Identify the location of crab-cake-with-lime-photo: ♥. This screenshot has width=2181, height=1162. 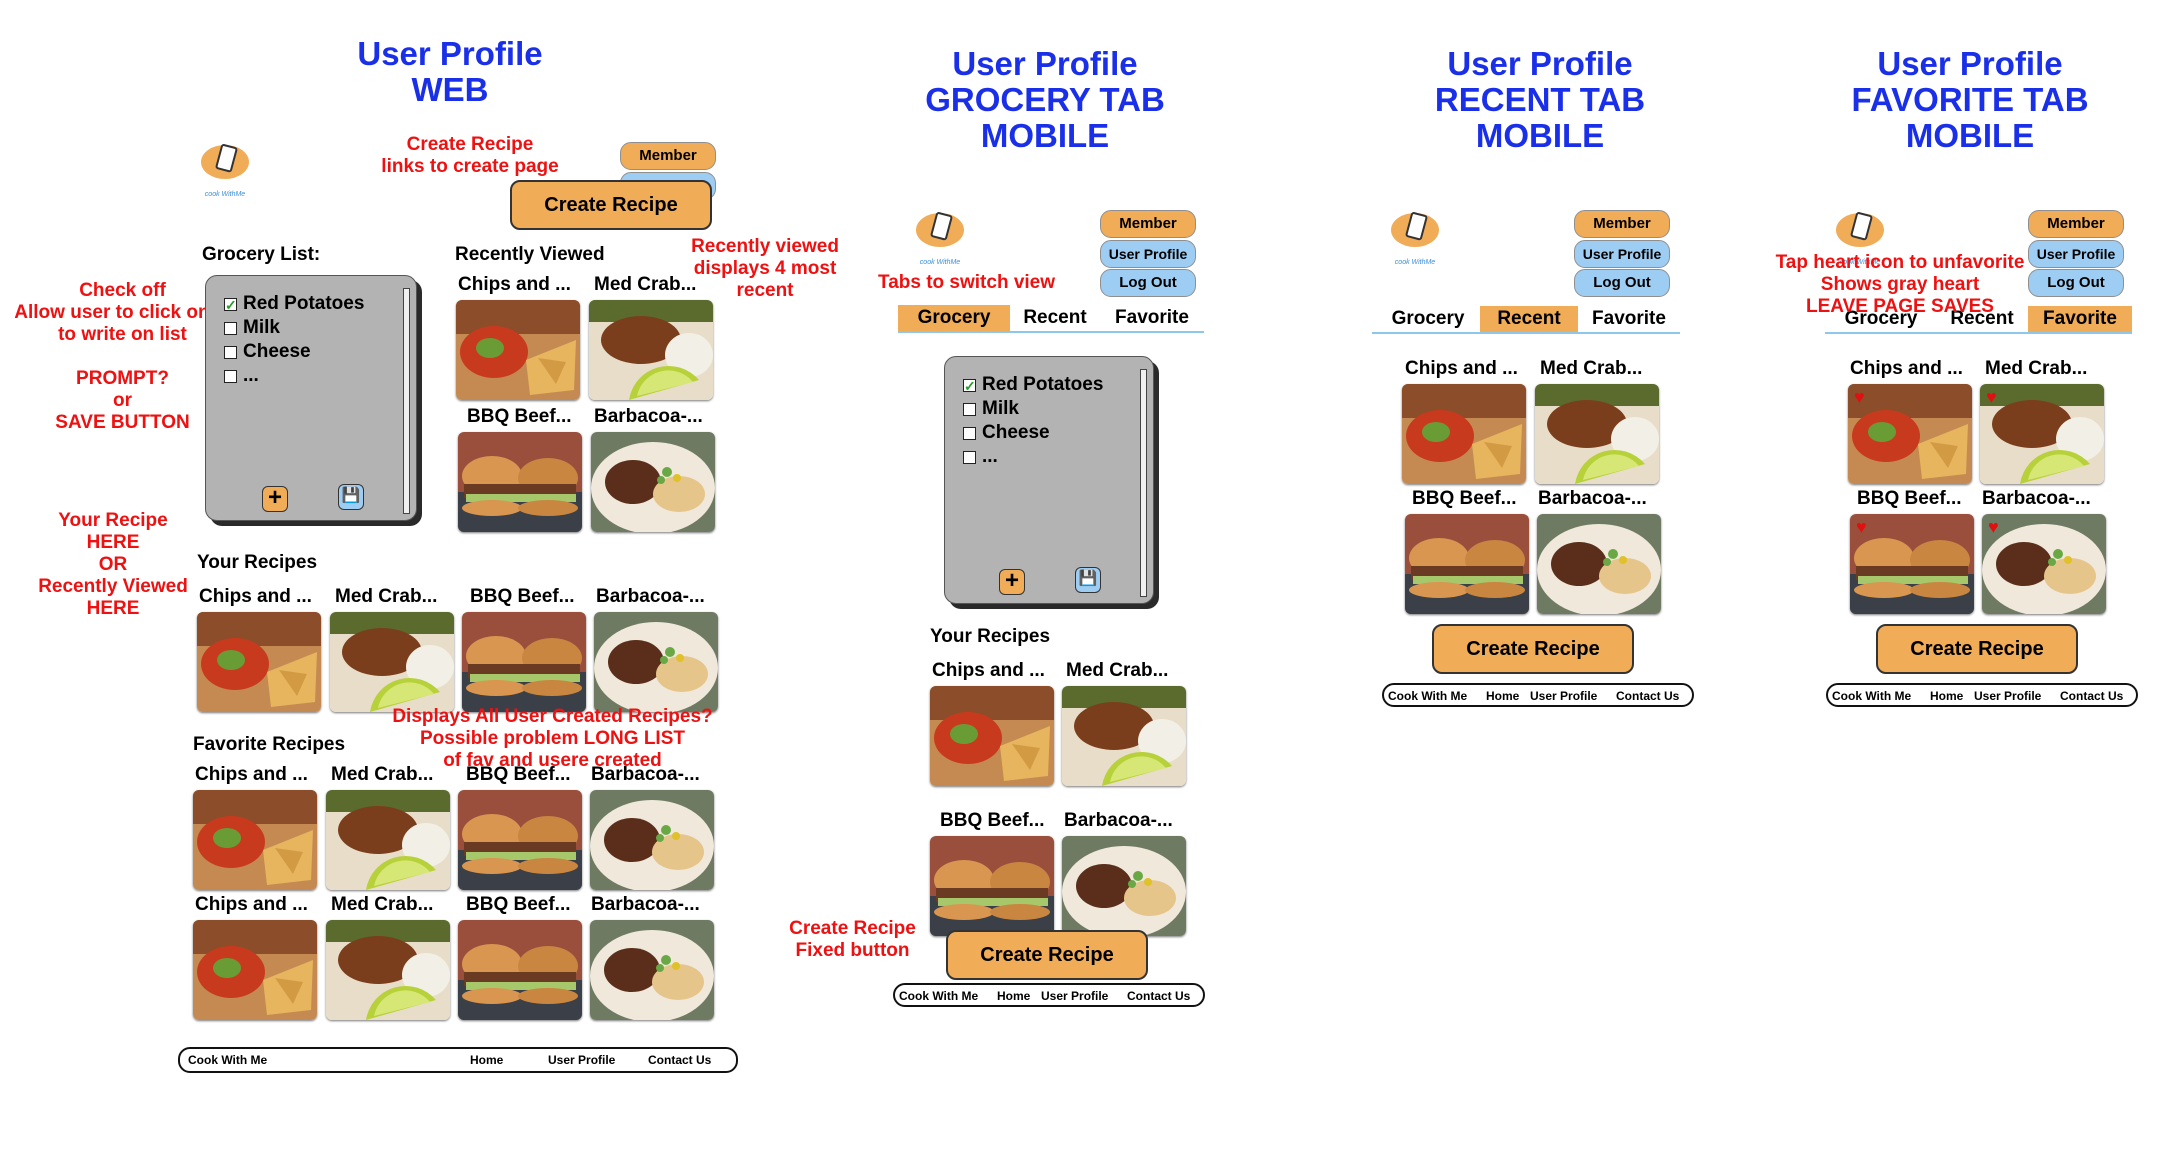
(2042, 434).